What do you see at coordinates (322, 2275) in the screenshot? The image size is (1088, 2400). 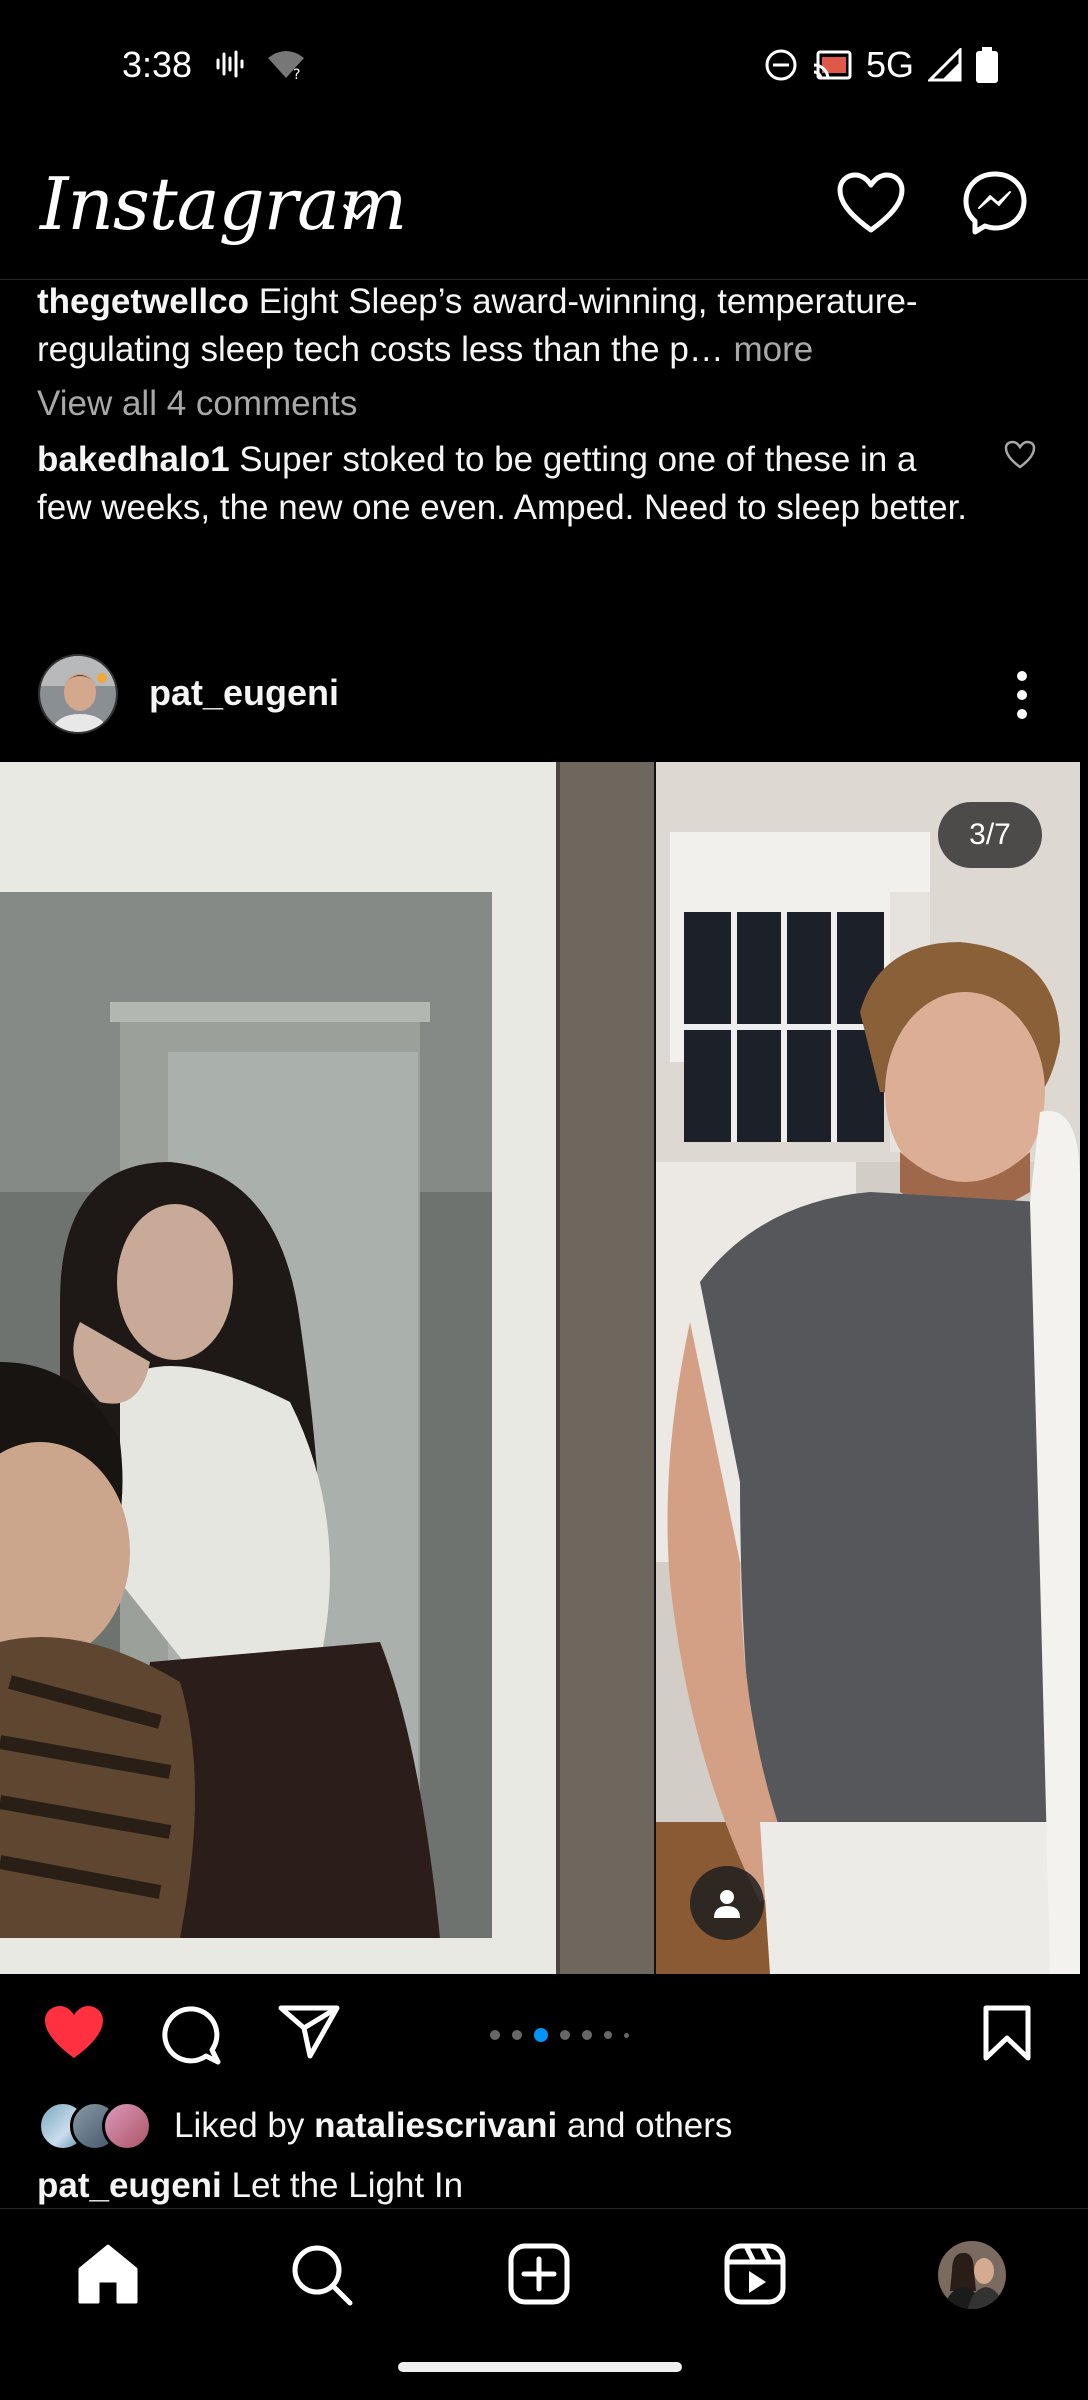 I see `search-icon` at bounding box center [322, 2275].